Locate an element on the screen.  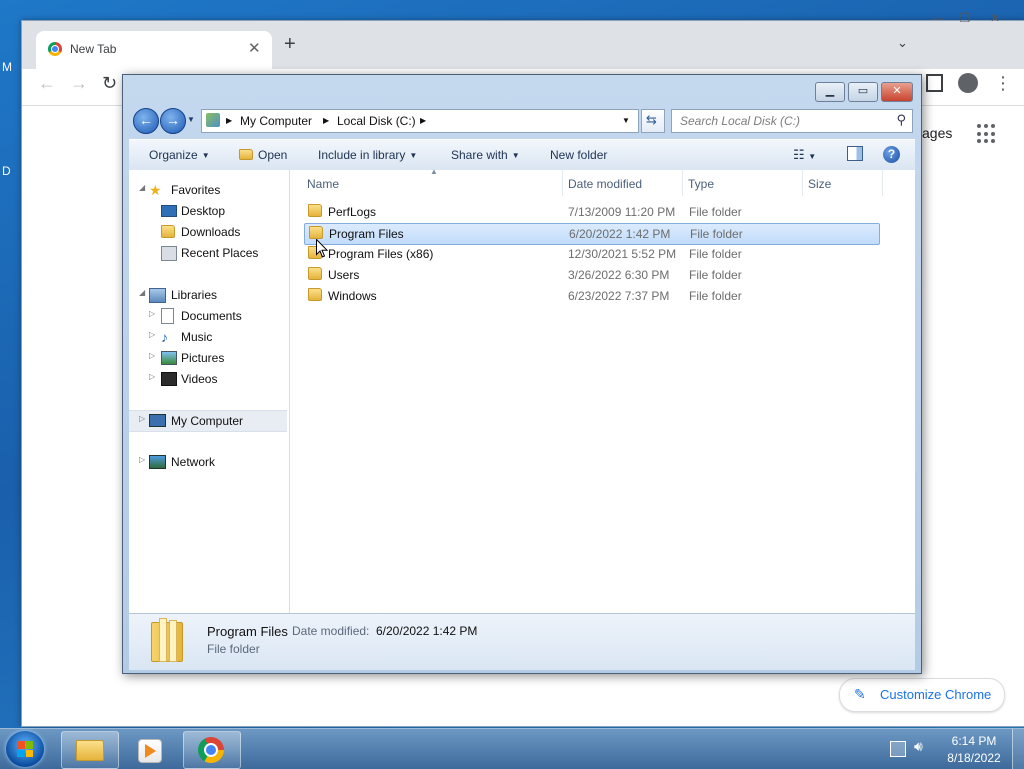
explorer-forward-icon: → is located at coordinates (173, 121).